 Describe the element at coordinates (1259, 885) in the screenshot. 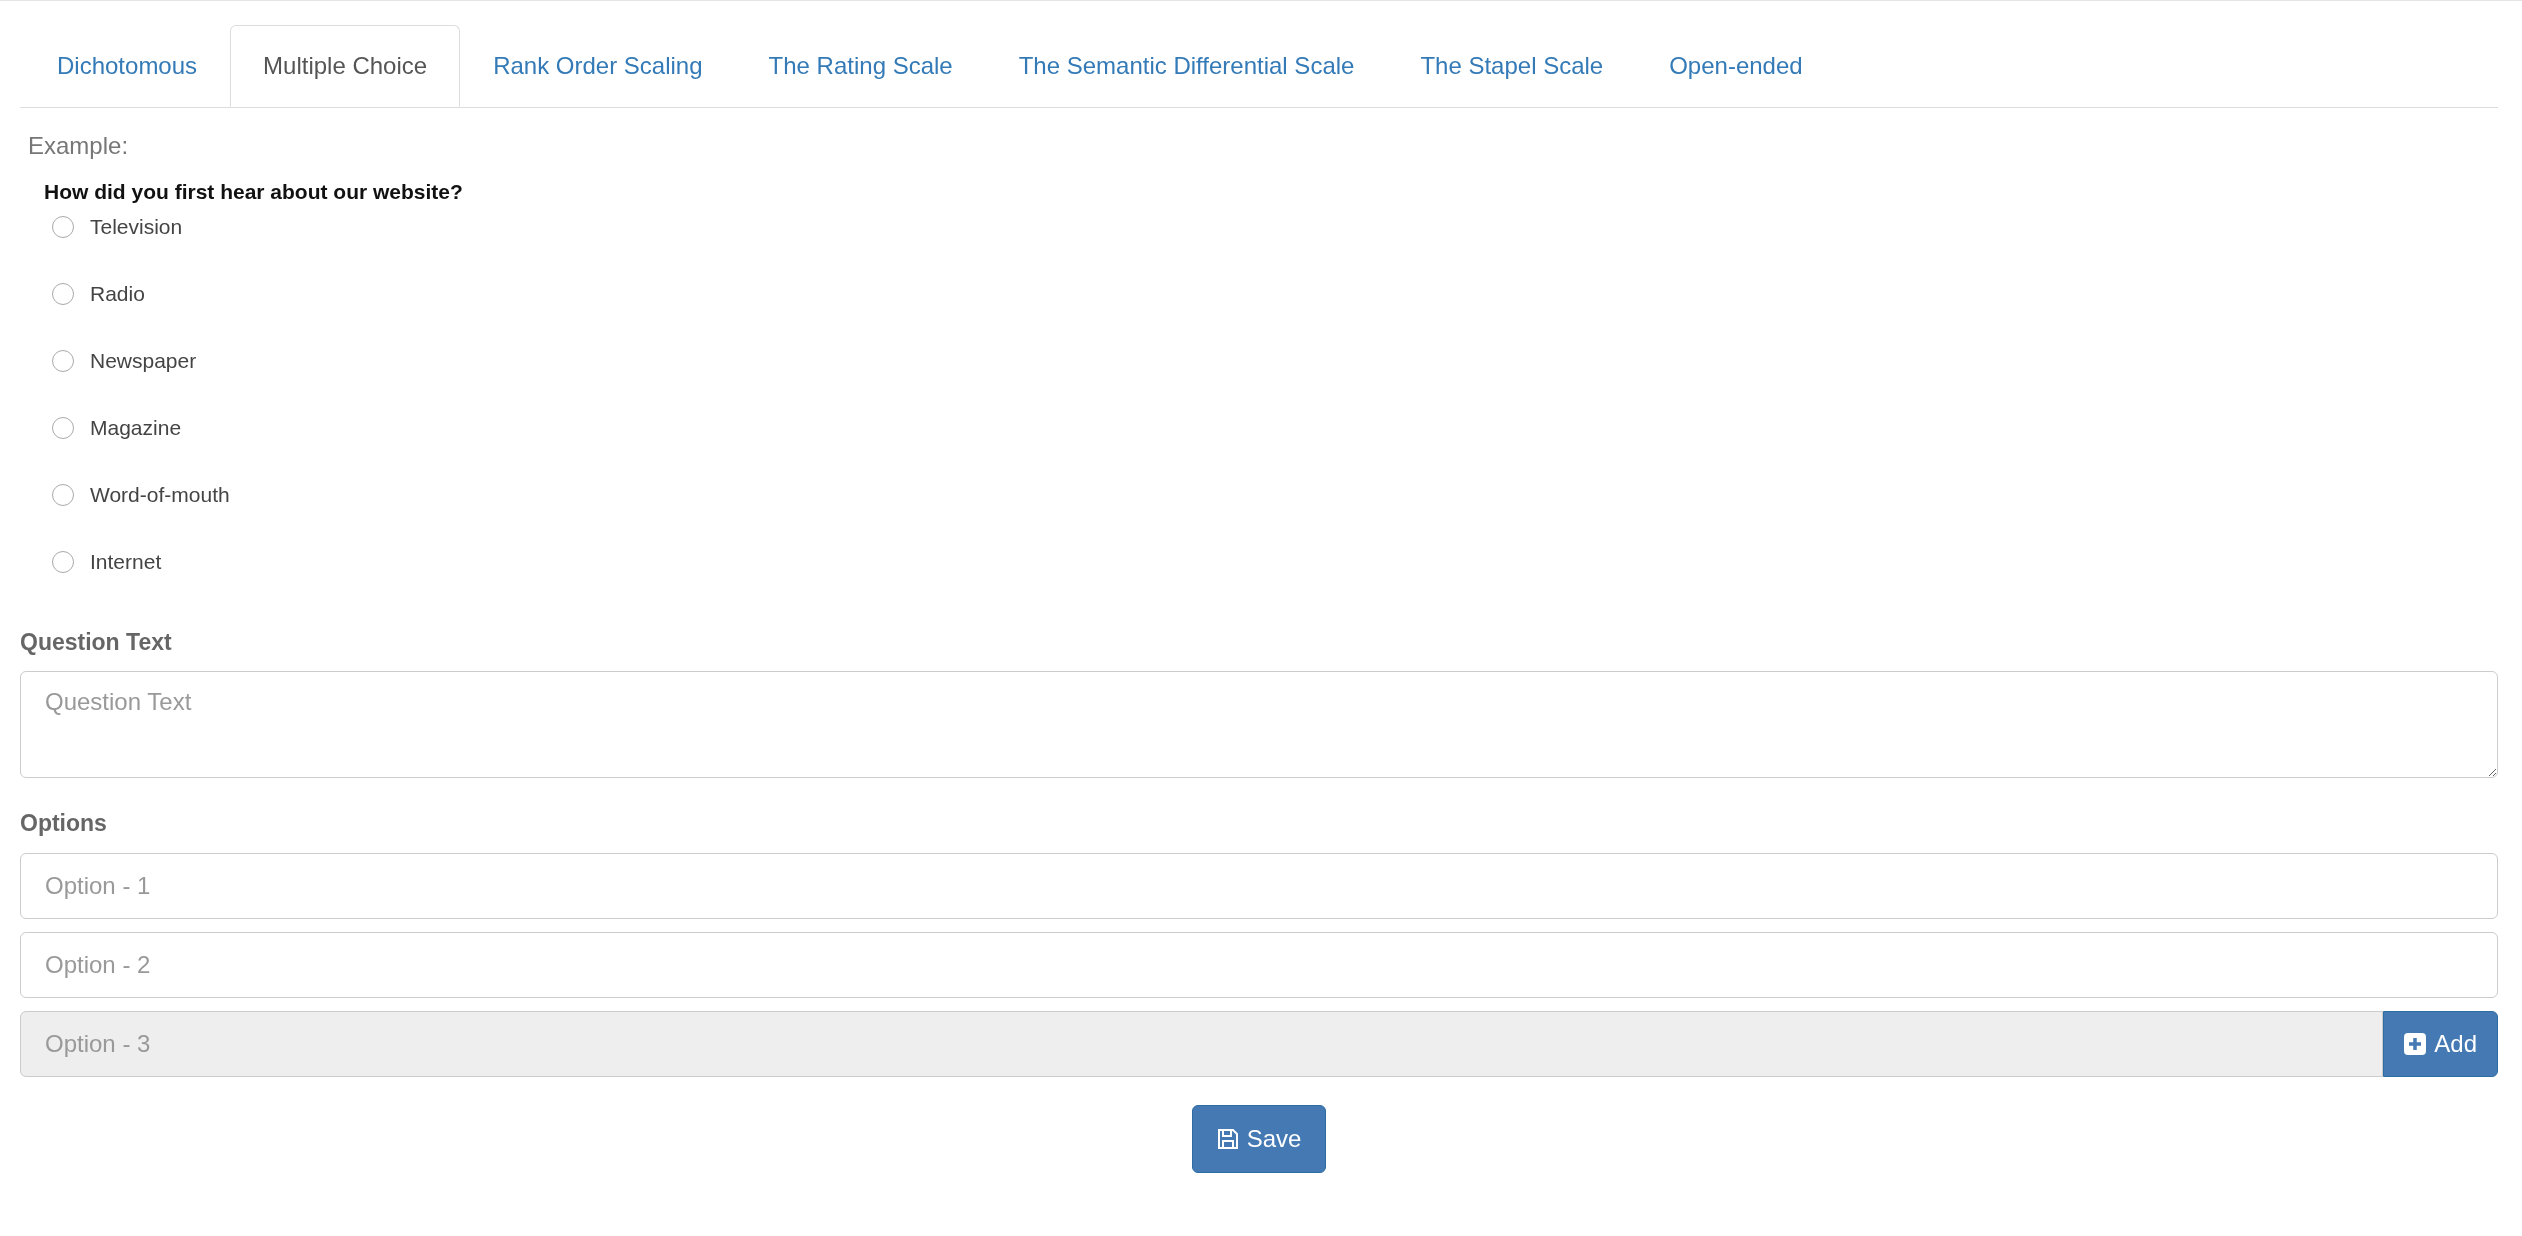

I see `option-field: Option - 1` at that location.